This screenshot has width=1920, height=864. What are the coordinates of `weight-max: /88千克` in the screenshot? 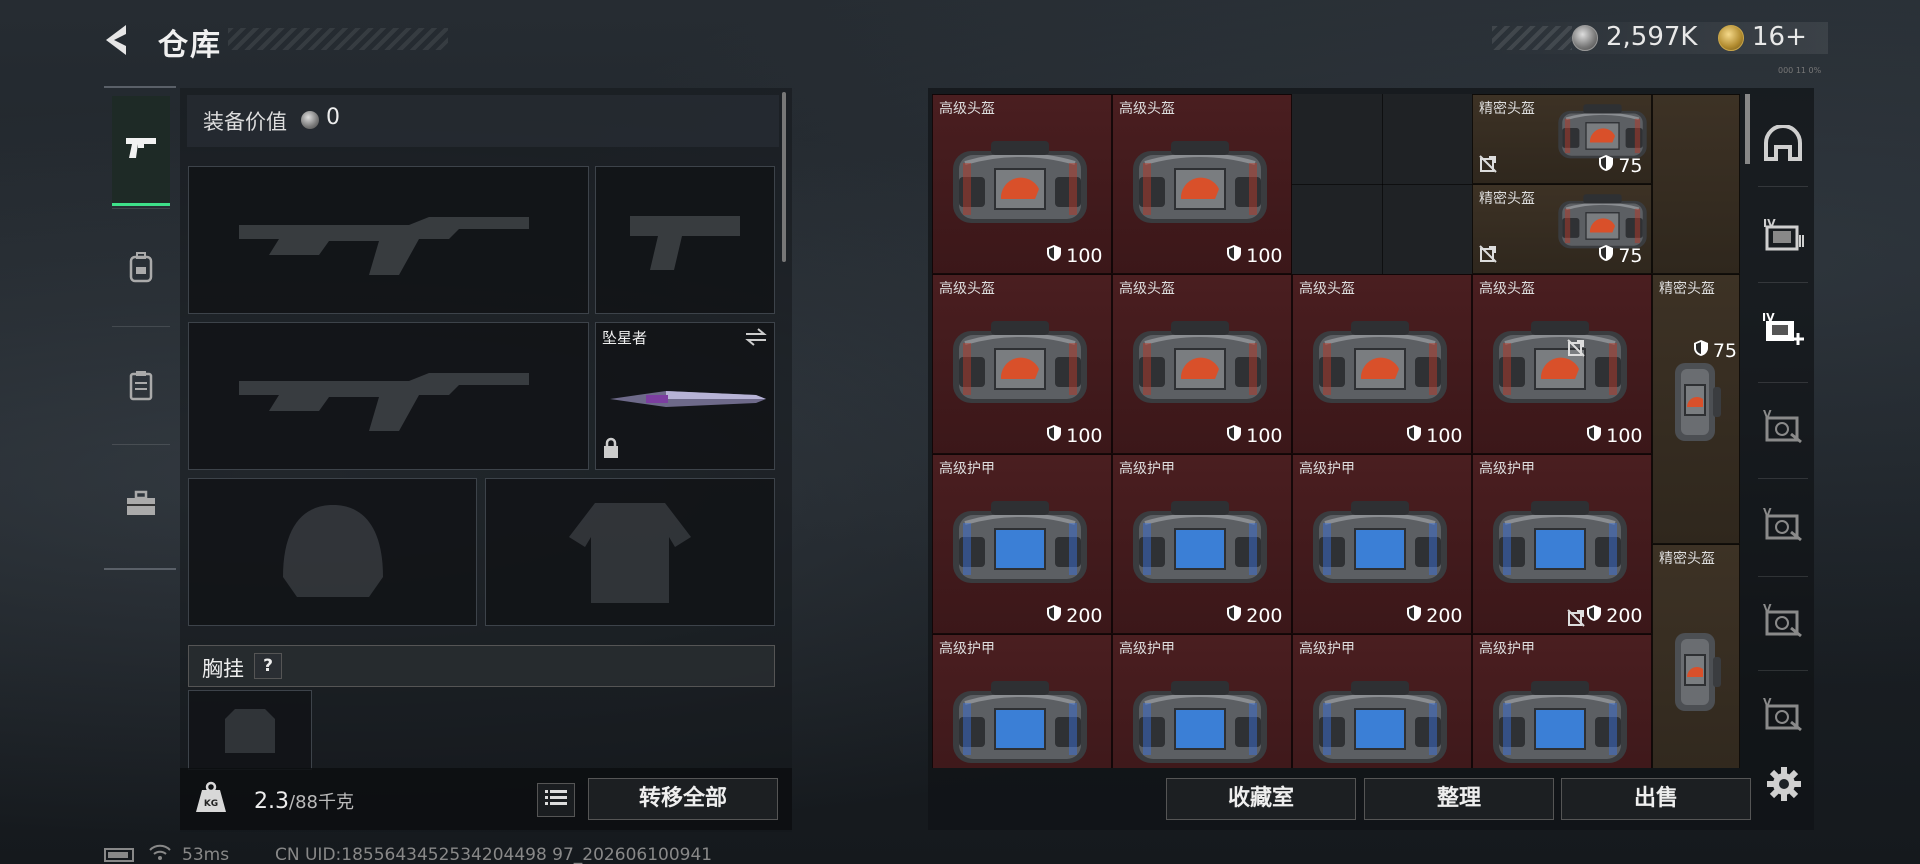 It's located at (321, 802).